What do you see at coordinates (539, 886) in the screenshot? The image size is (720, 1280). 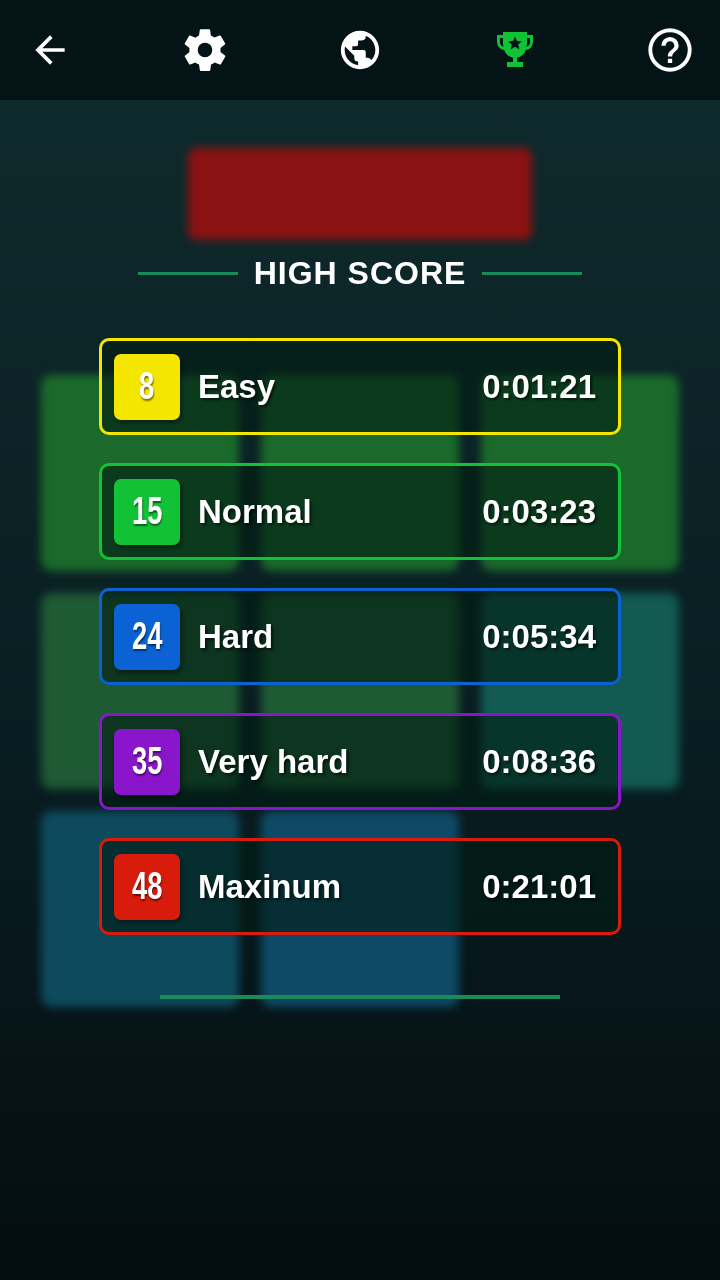 I see `best-time: 0:21:01` at bounding box center [539, 886].